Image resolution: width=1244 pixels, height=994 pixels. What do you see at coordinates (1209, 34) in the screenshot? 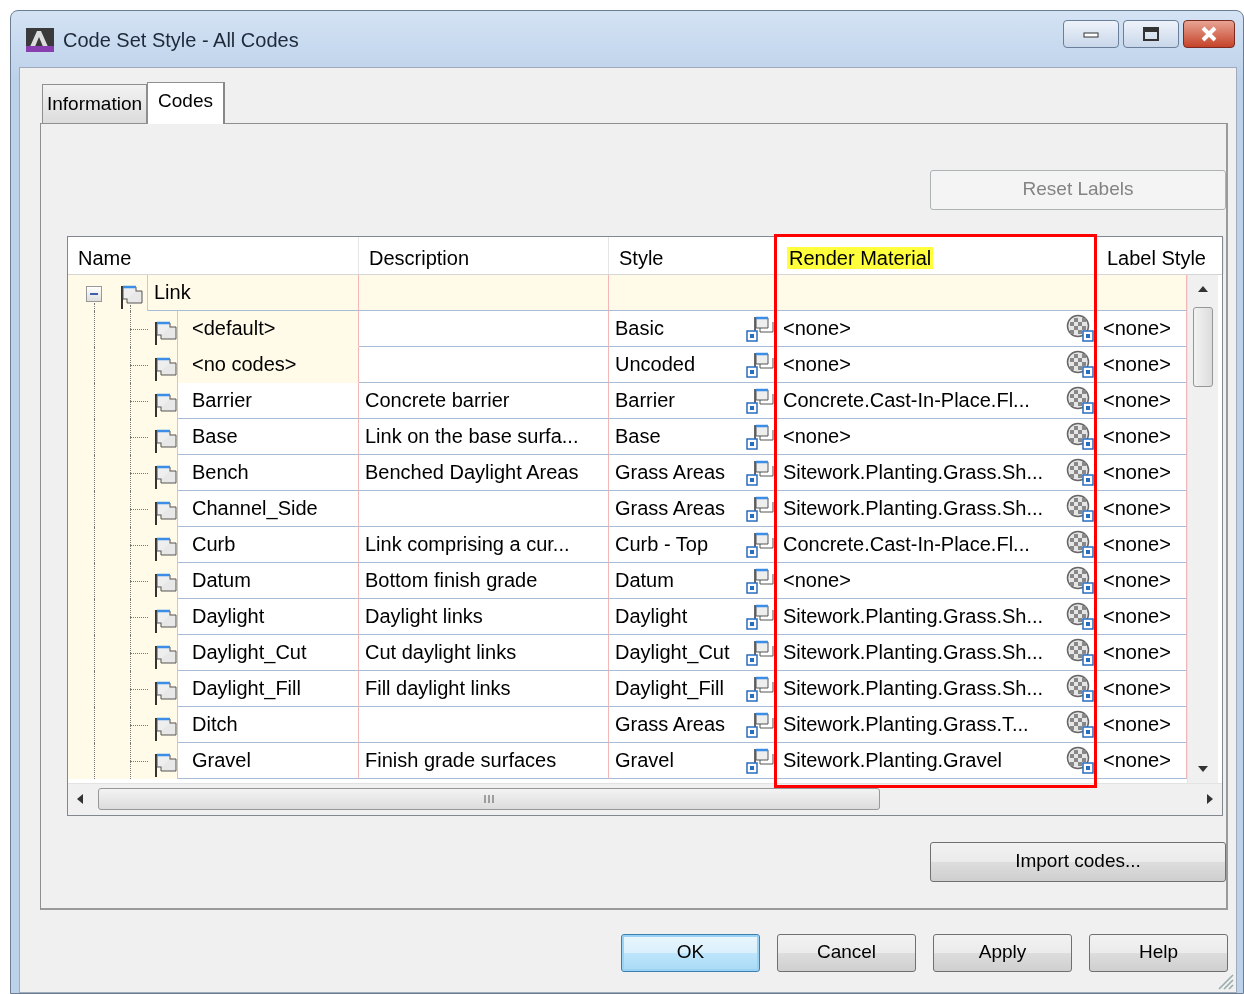
I see `close-button` at bounding box center [1209, 34].